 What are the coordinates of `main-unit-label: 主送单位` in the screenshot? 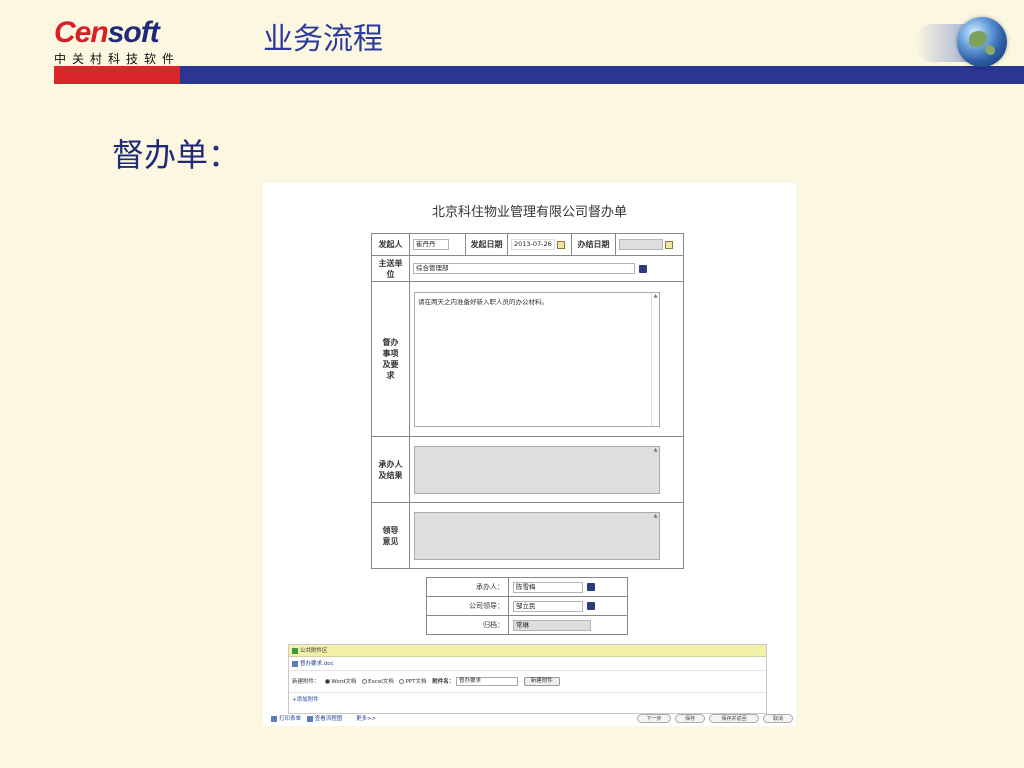 It's located at (390, 268).